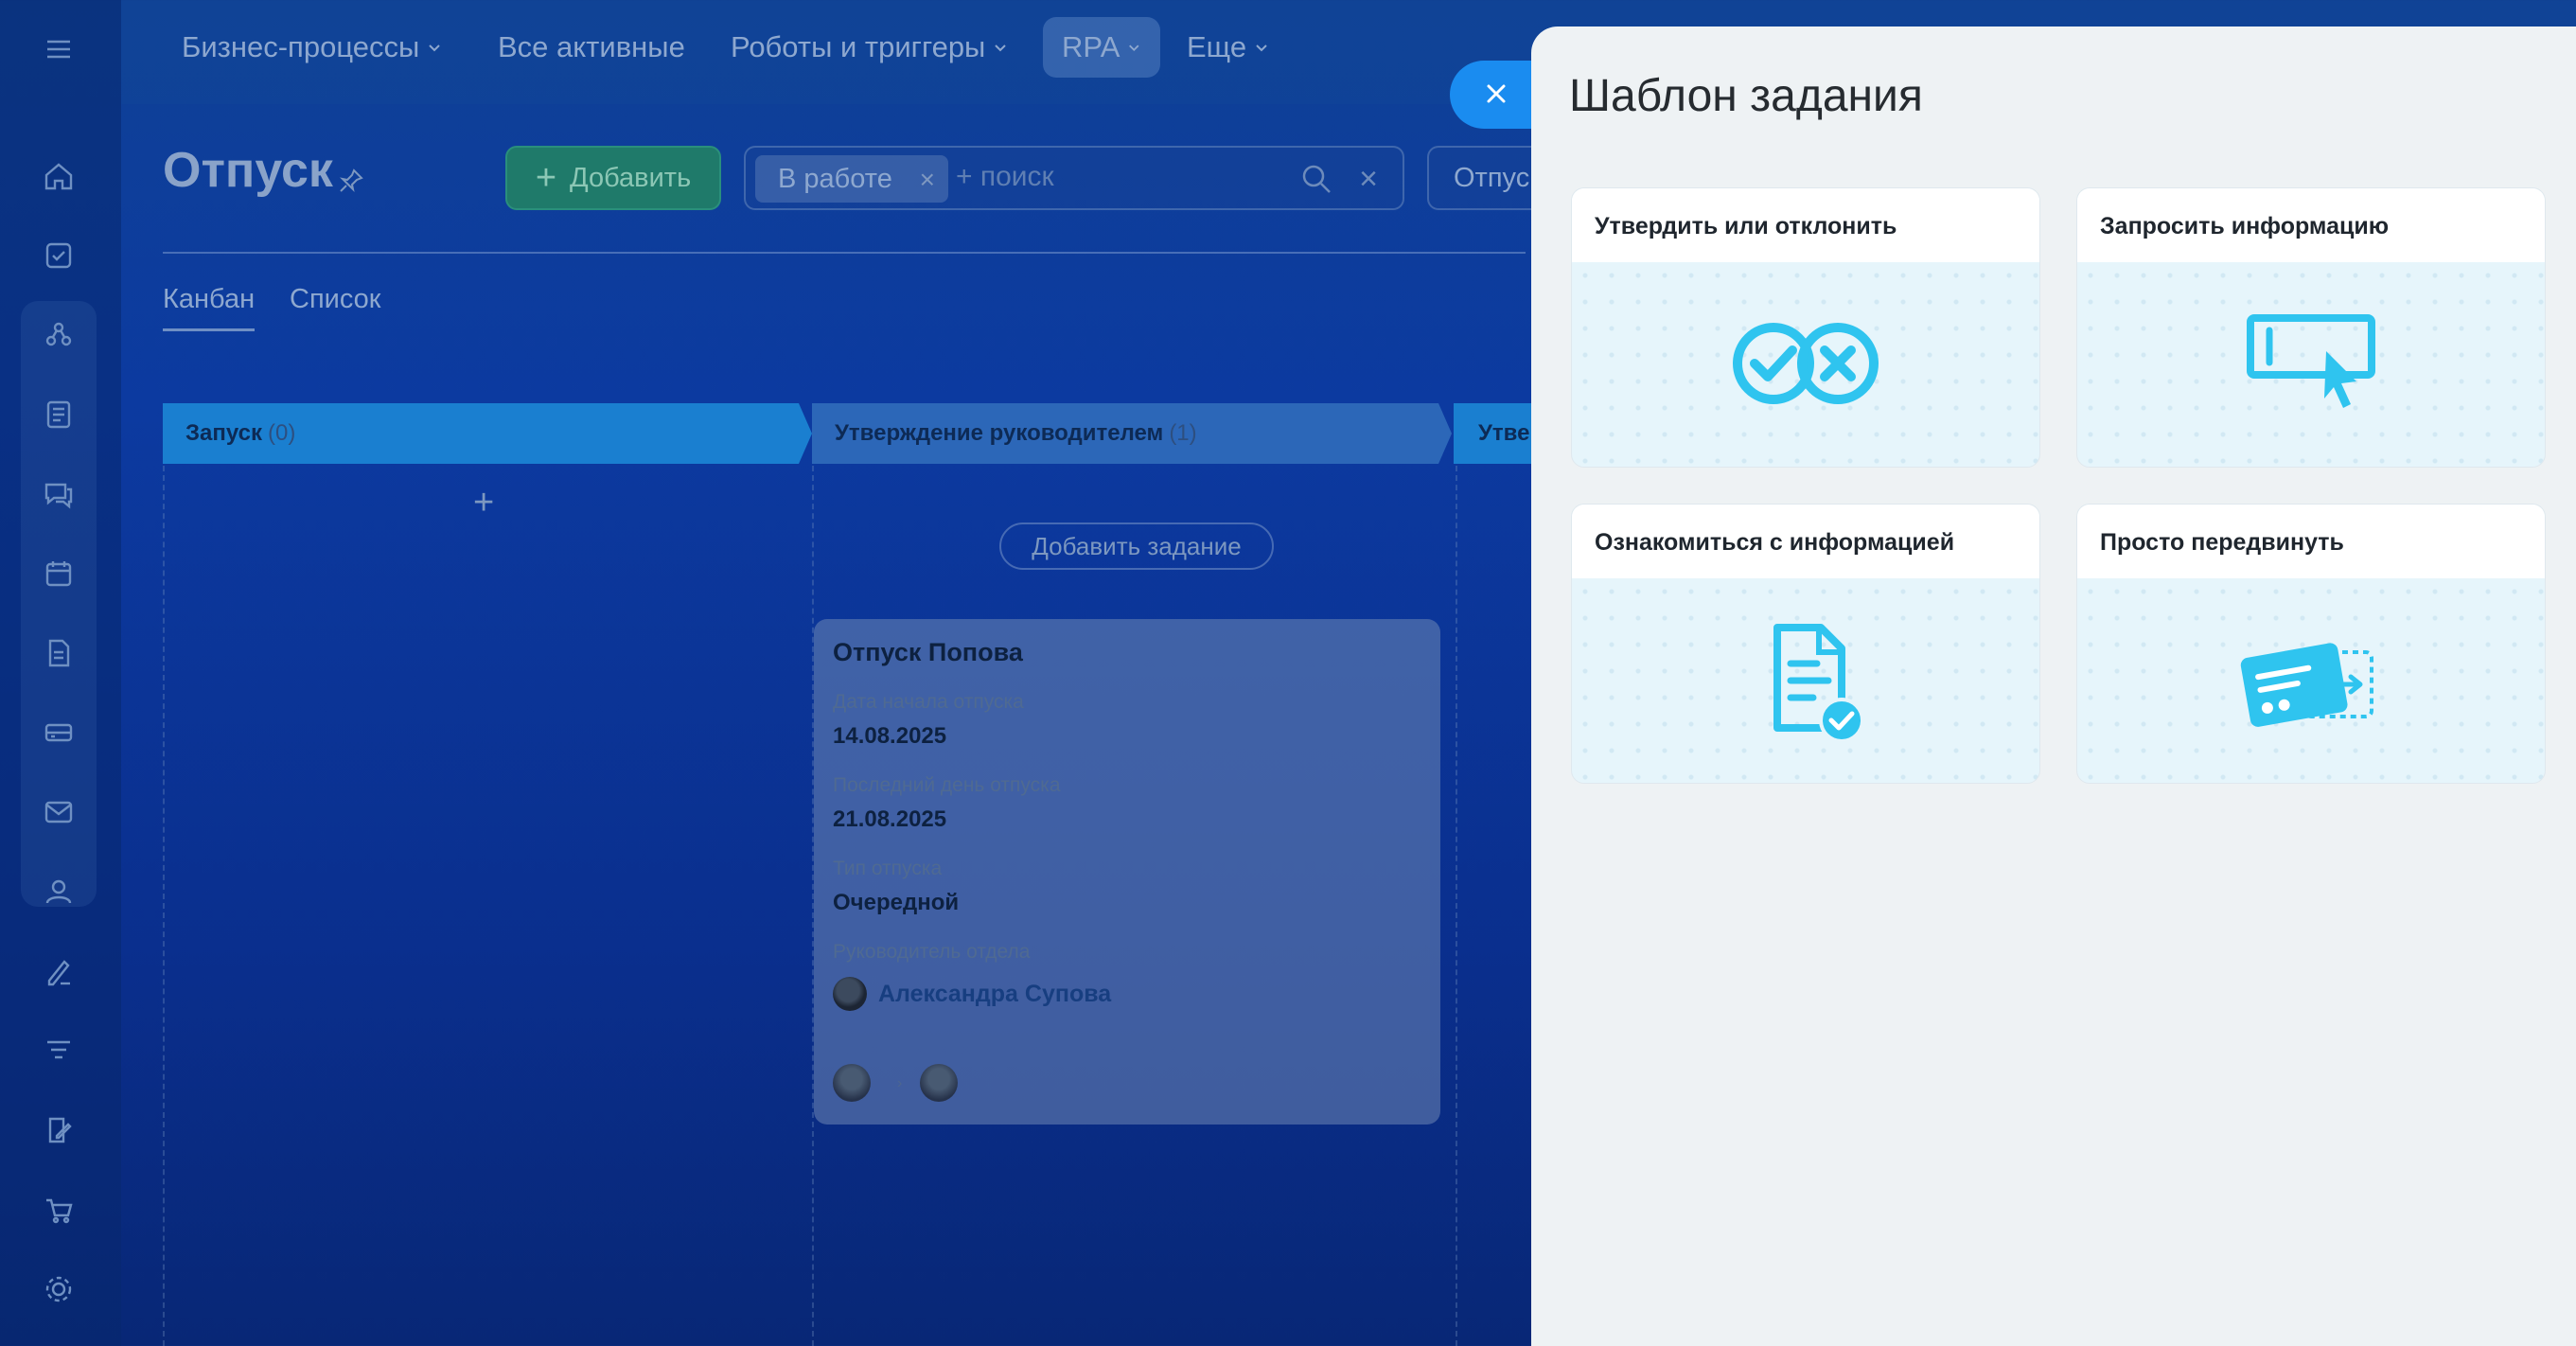 The width and height of the screenshot is (2576, 1346). What do you see at coordinates (58, 891) in the screenshot?
I see `employees-icon` at bounding box center [58, 891].